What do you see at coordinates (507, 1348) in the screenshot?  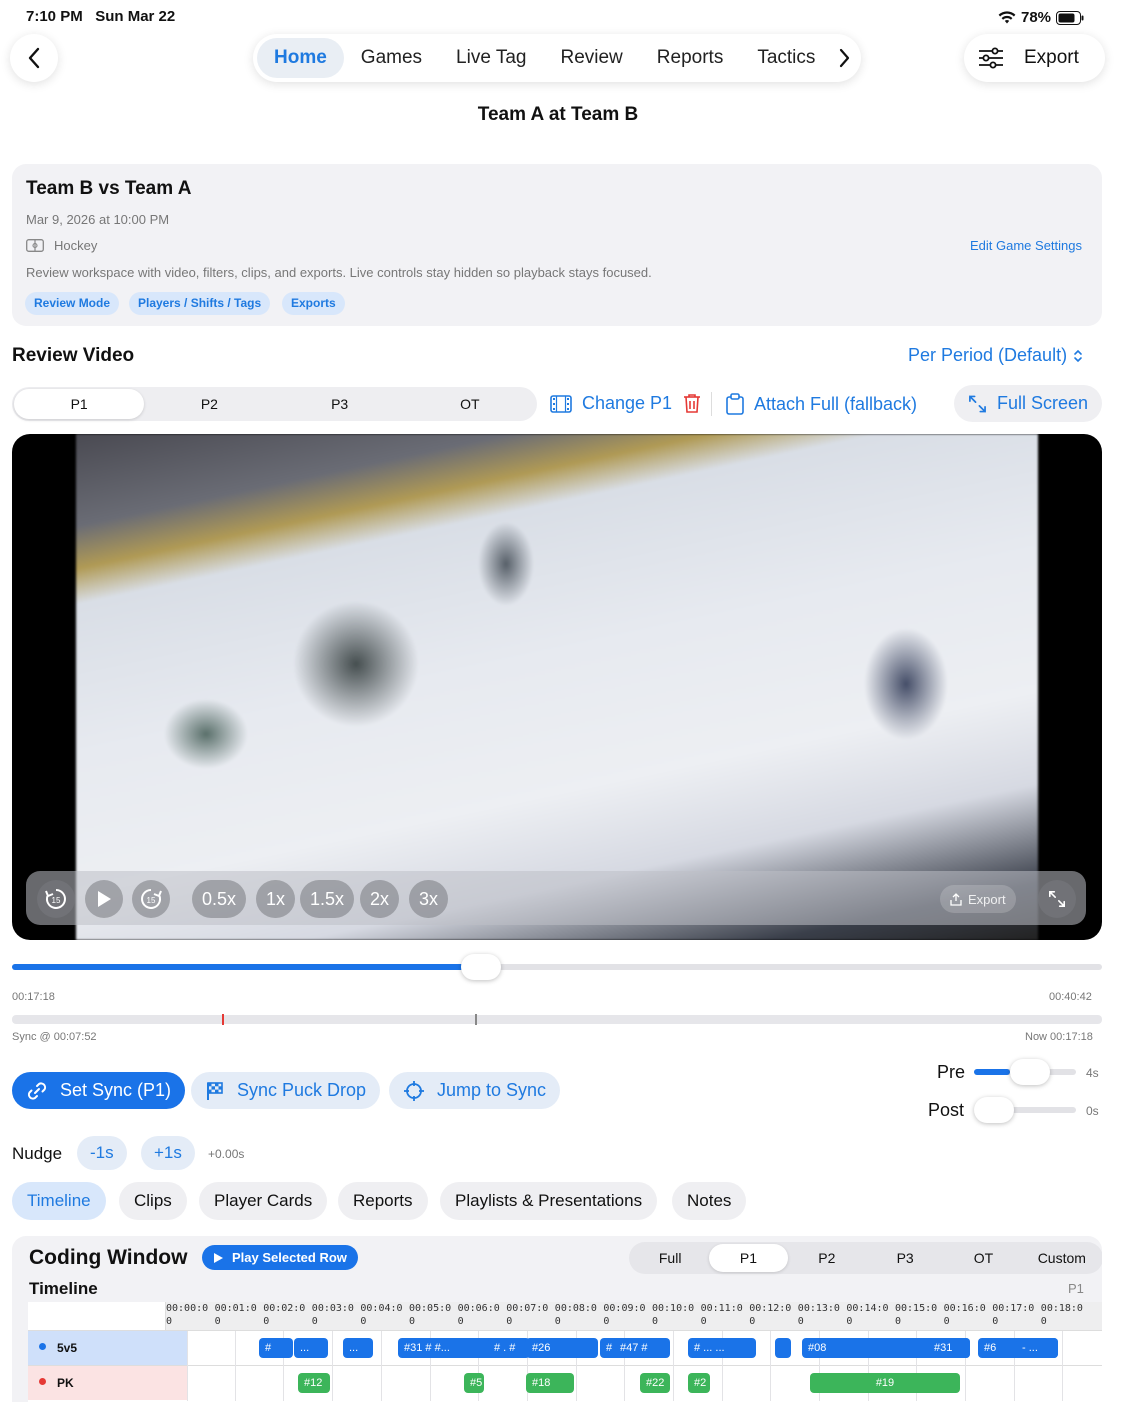 I see `timeline-event: # . #` at bounding box center [507, 1348].